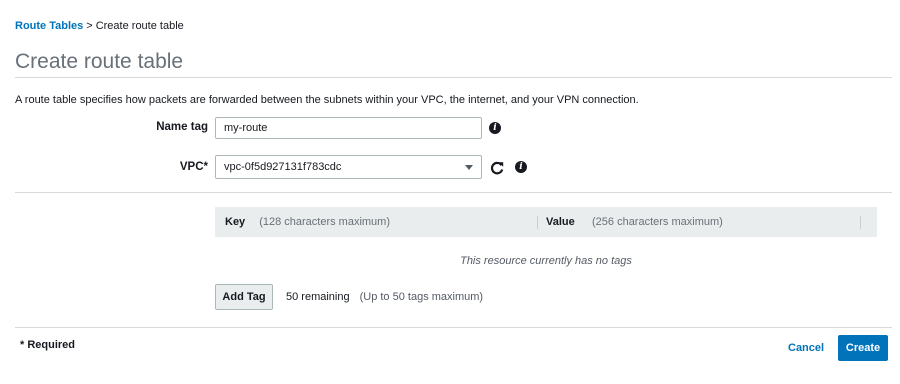  Describe the element at coordinates (49, 26) in the screenshot. I see `breadcrumb-route-tables-link: Route Tables` at that location.